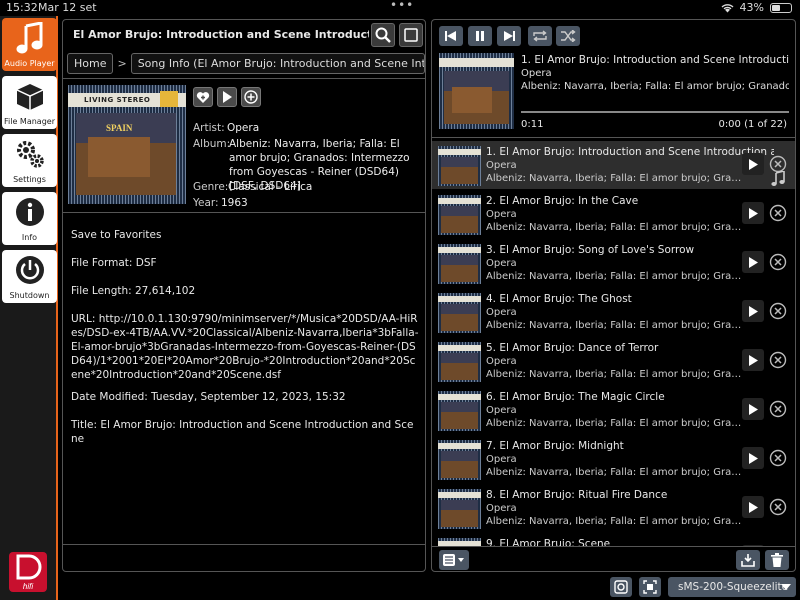  Describe the element at coordinates (613, 539) in the screenshot. I see `queue-row: 9. El Amor Brujo: SceneOpera` at that location.